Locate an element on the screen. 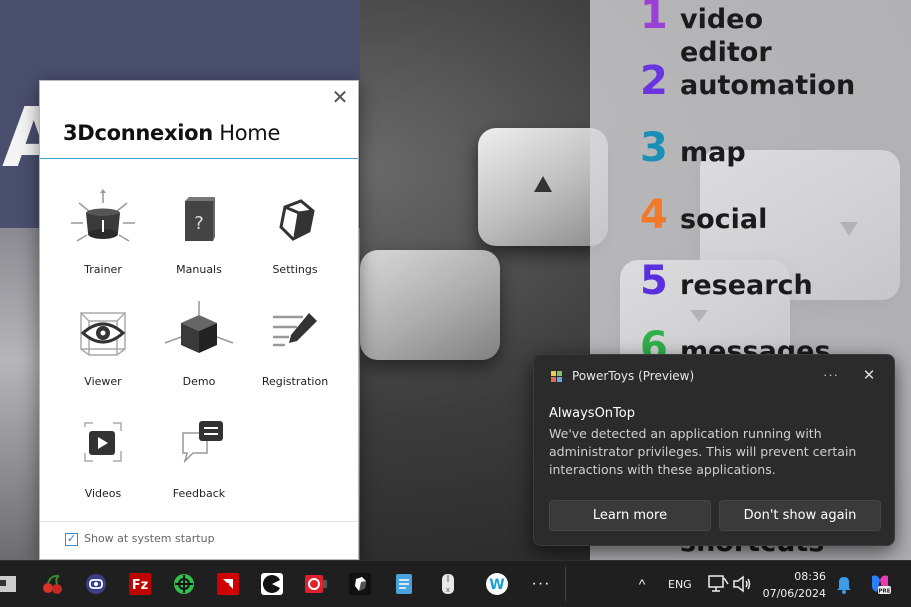 This screenshot has width=911, height=607. capture-icon is located at coordinates (96, 584).